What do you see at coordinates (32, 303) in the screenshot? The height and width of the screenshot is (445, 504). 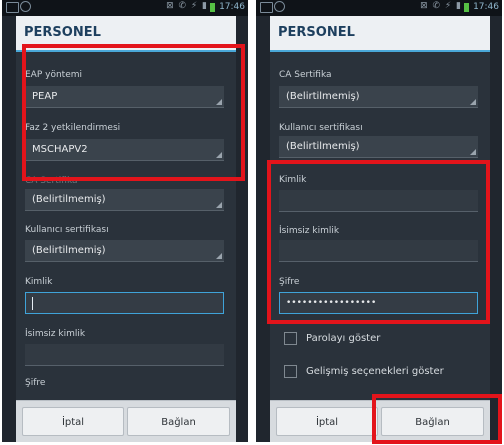 I see `text-cursor` at bounding box center [32, 303].